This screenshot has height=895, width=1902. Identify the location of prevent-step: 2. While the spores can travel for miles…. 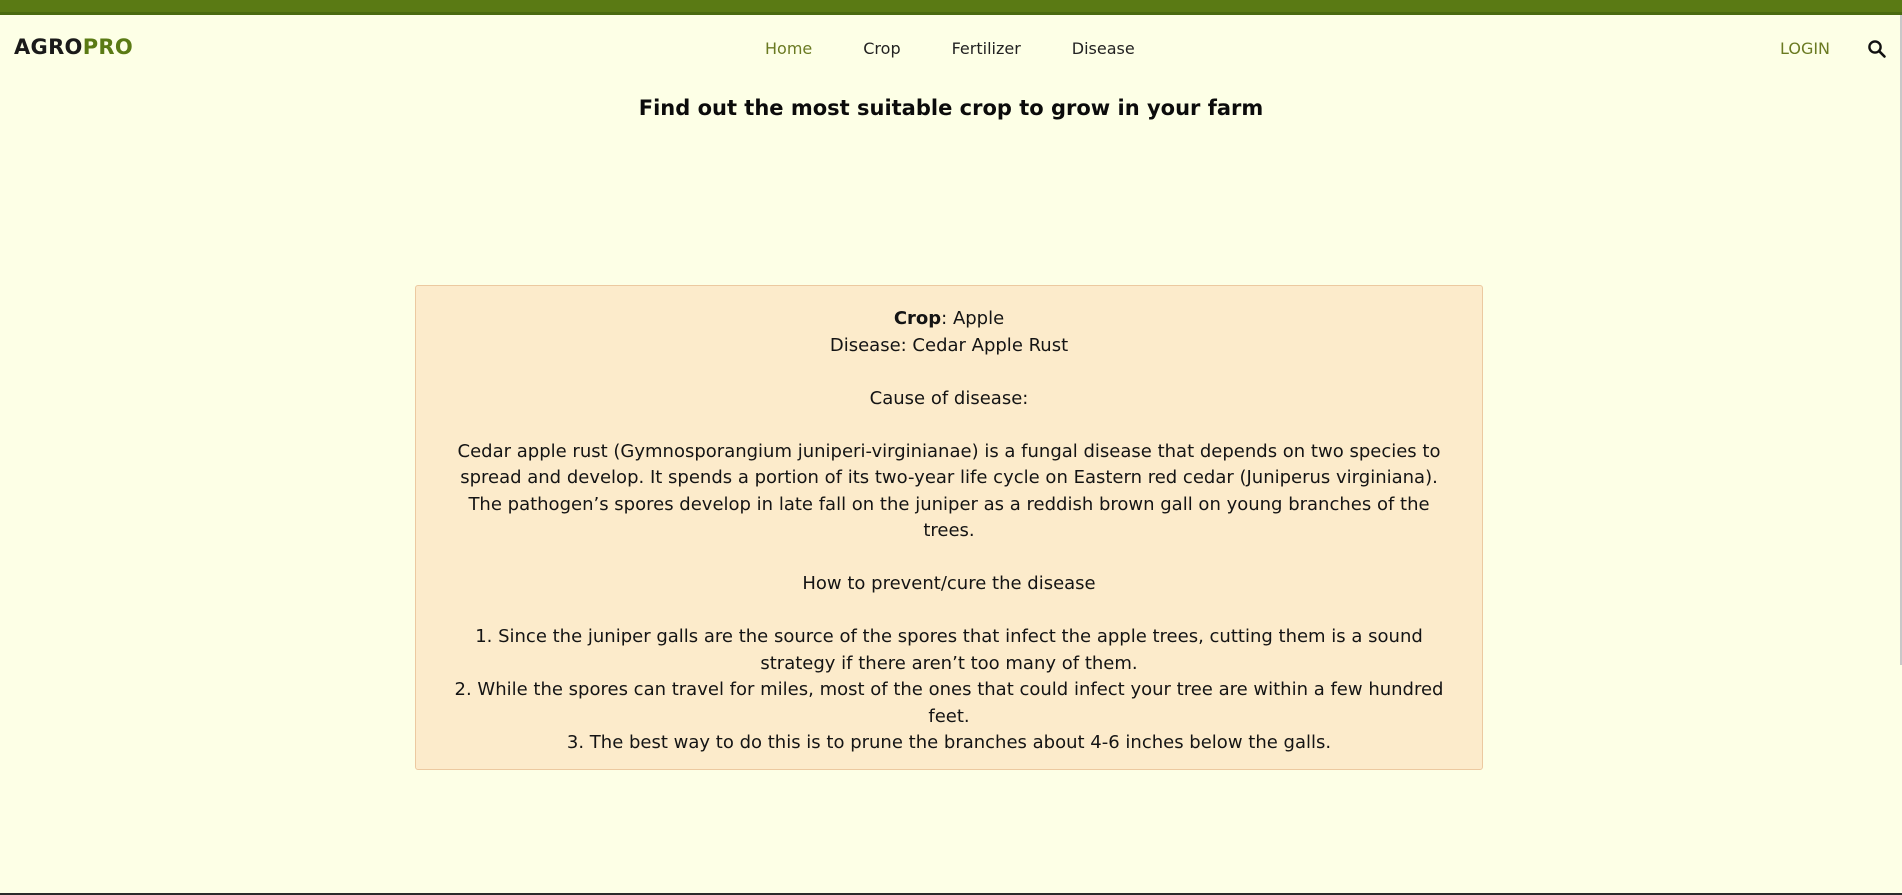
(949, 703).